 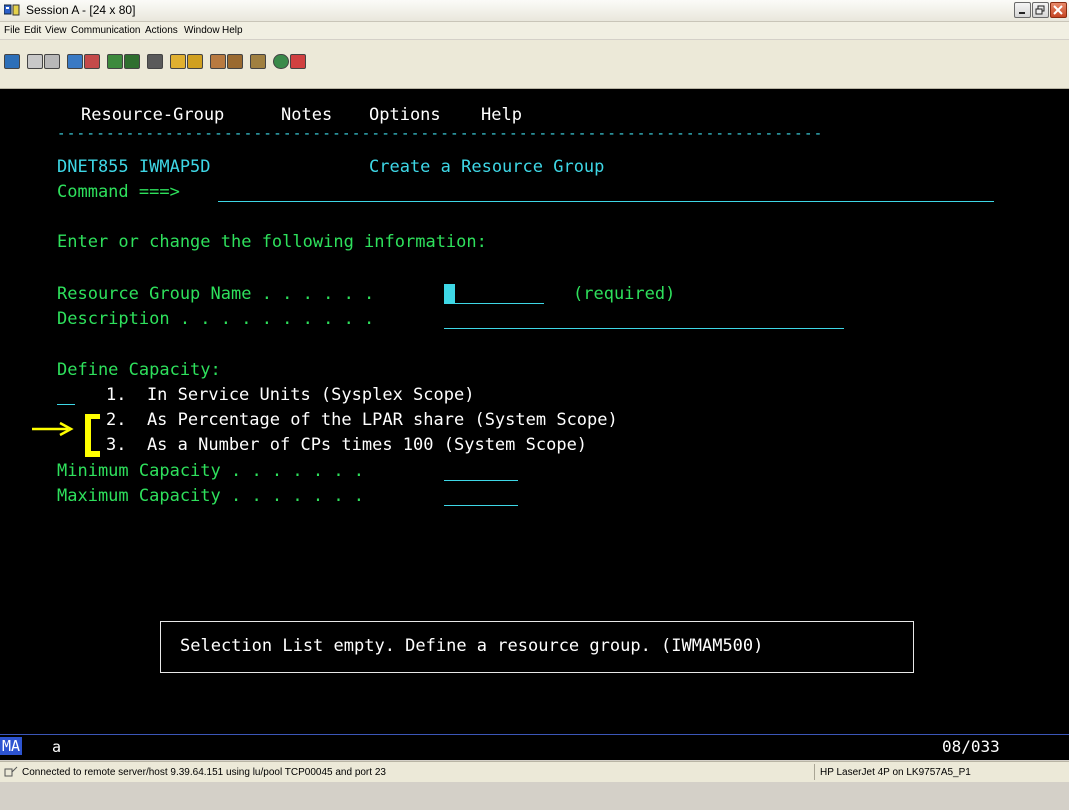 What do you see at coordinates (216, 319) in the screenshot?
I see `description-label: Description . . . . . . . . . .` at bounding box center [216, 319].